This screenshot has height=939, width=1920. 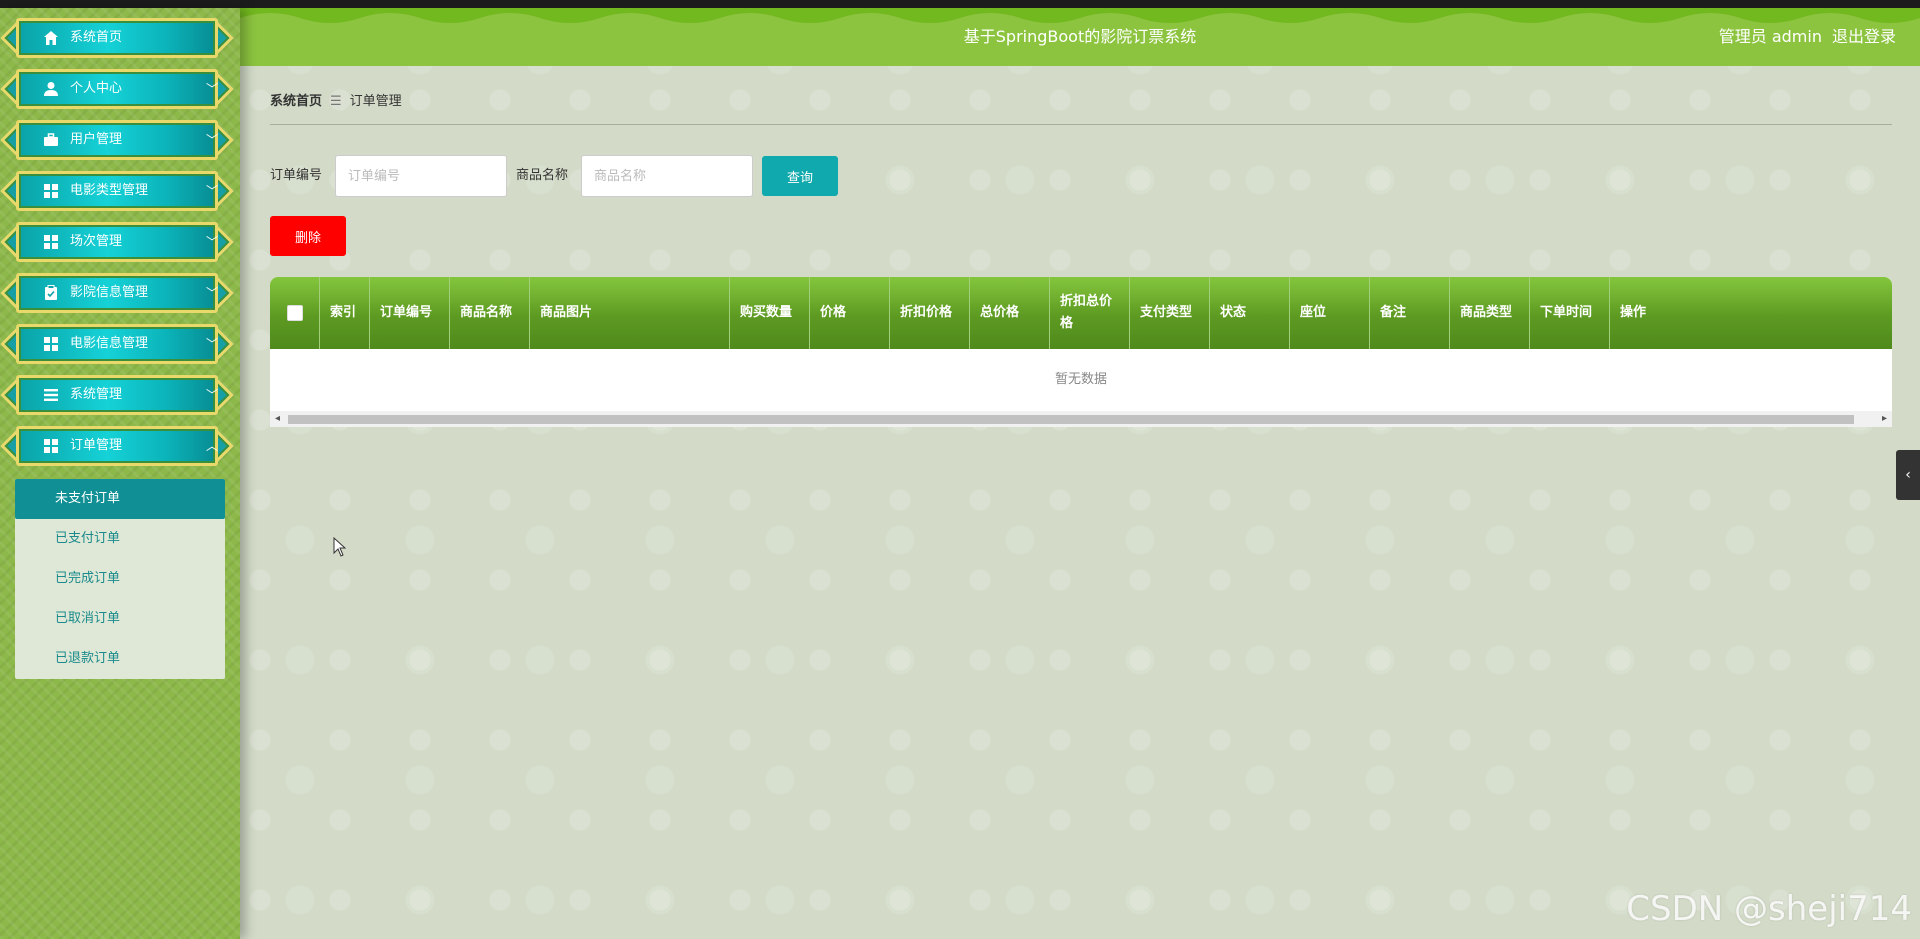 I want to click on select-all-checkbox, so click(x=294, y=313).